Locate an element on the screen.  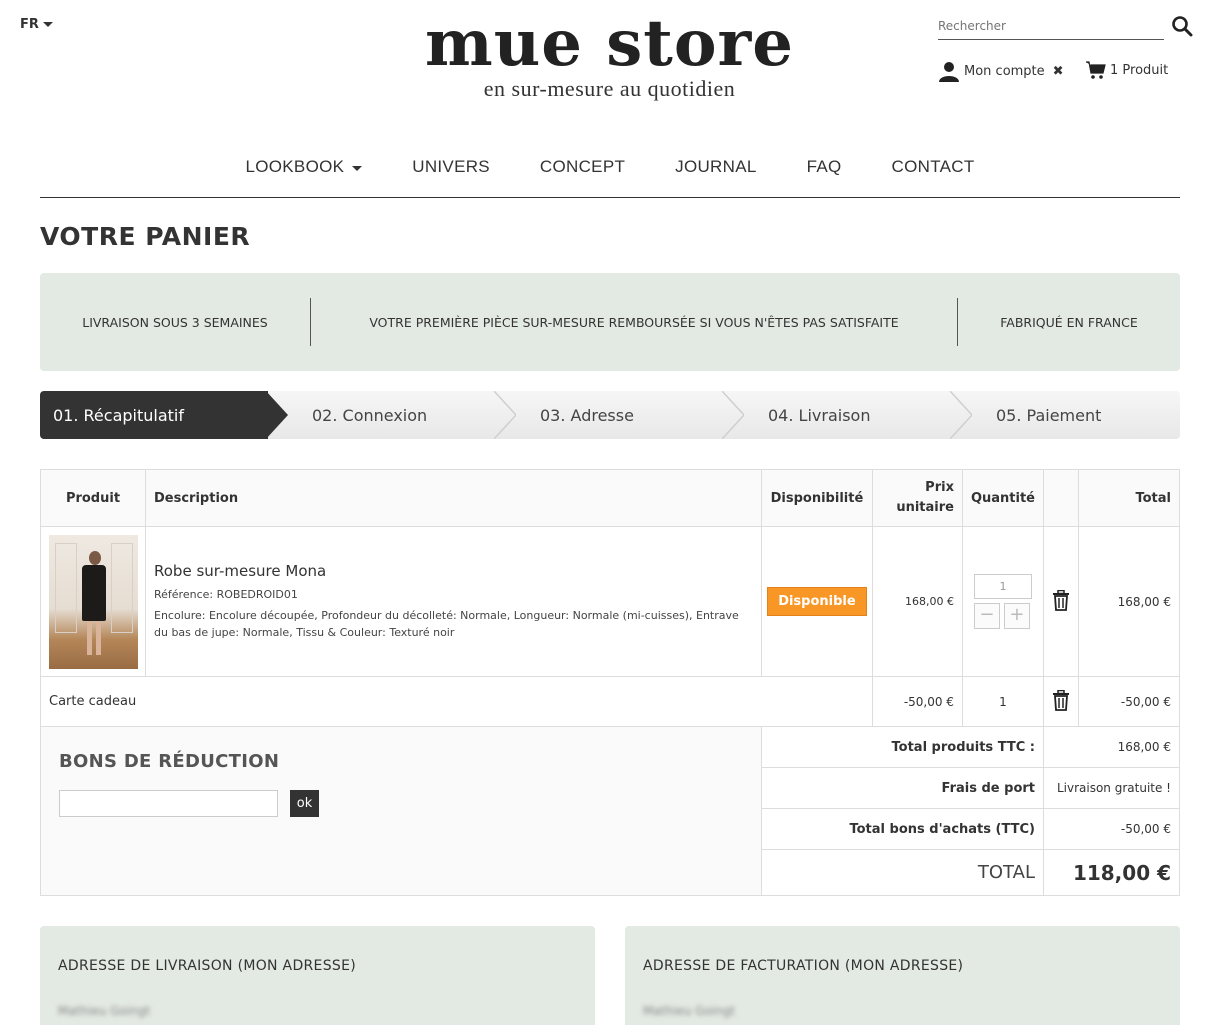
product-image is located at coordinates (93, 601).